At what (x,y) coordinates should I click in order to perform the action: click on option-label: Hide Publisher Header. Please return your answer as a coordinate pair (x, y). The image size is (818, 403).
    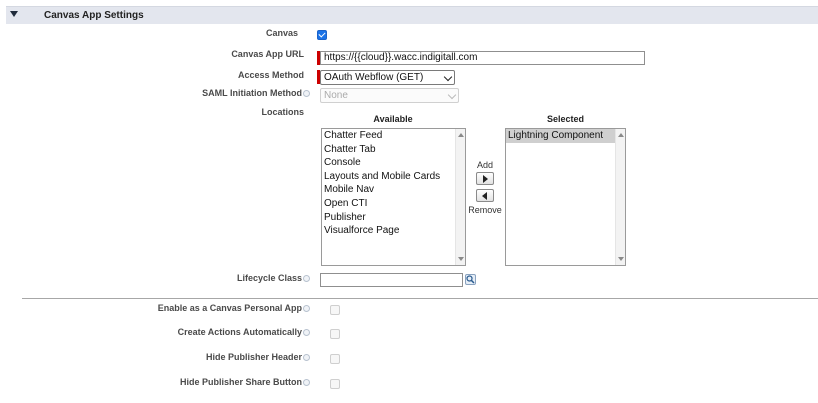
    Looking at the image, I should click on (258, 357).